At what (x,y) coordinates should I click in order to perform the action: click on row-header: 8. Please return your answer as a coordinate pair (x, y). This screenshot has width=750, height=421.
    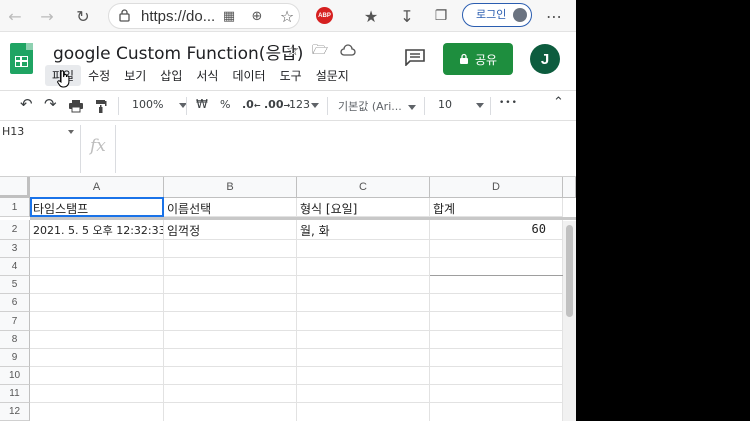
    Looking at the image, I should click on (15, 340).